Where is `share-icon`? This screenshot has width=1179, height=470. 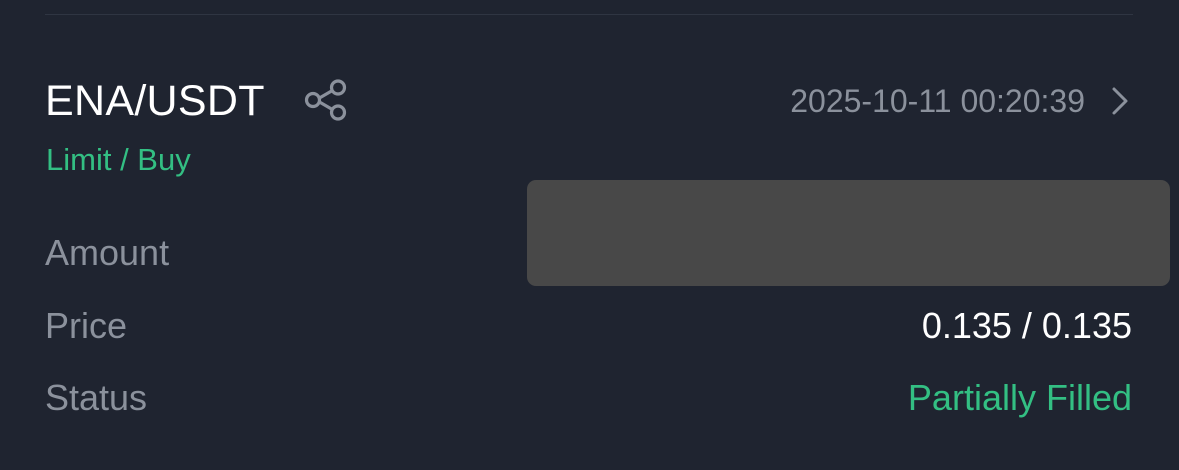
share-icon is located at coordinates (326, 100).